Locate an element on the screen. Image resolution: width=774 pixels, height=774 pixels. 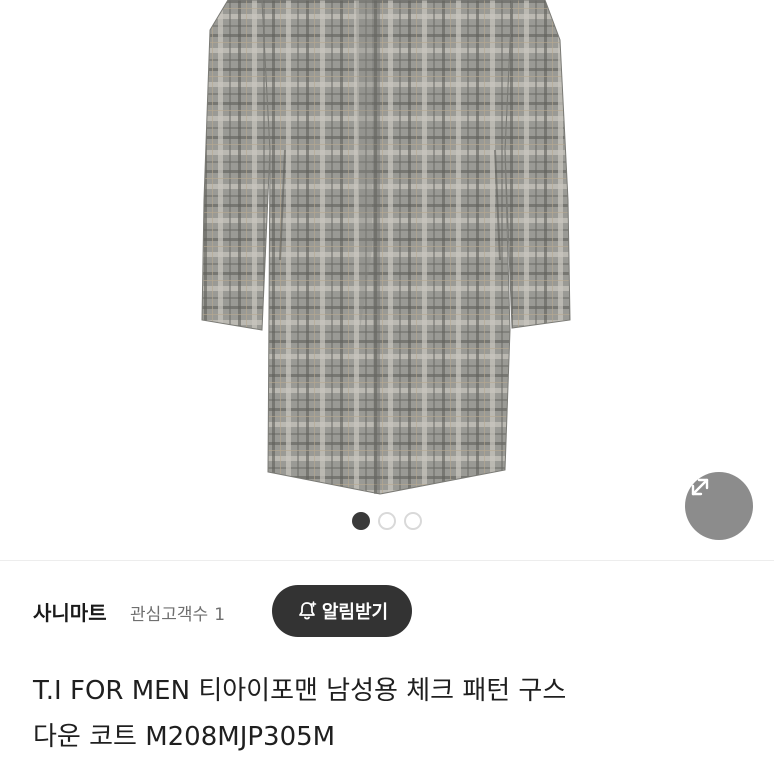
product-title-line-1: T.I FOR MEN 티아이포맨 남성용 체크 패턴 구스 is located at coordinates (300, 691).